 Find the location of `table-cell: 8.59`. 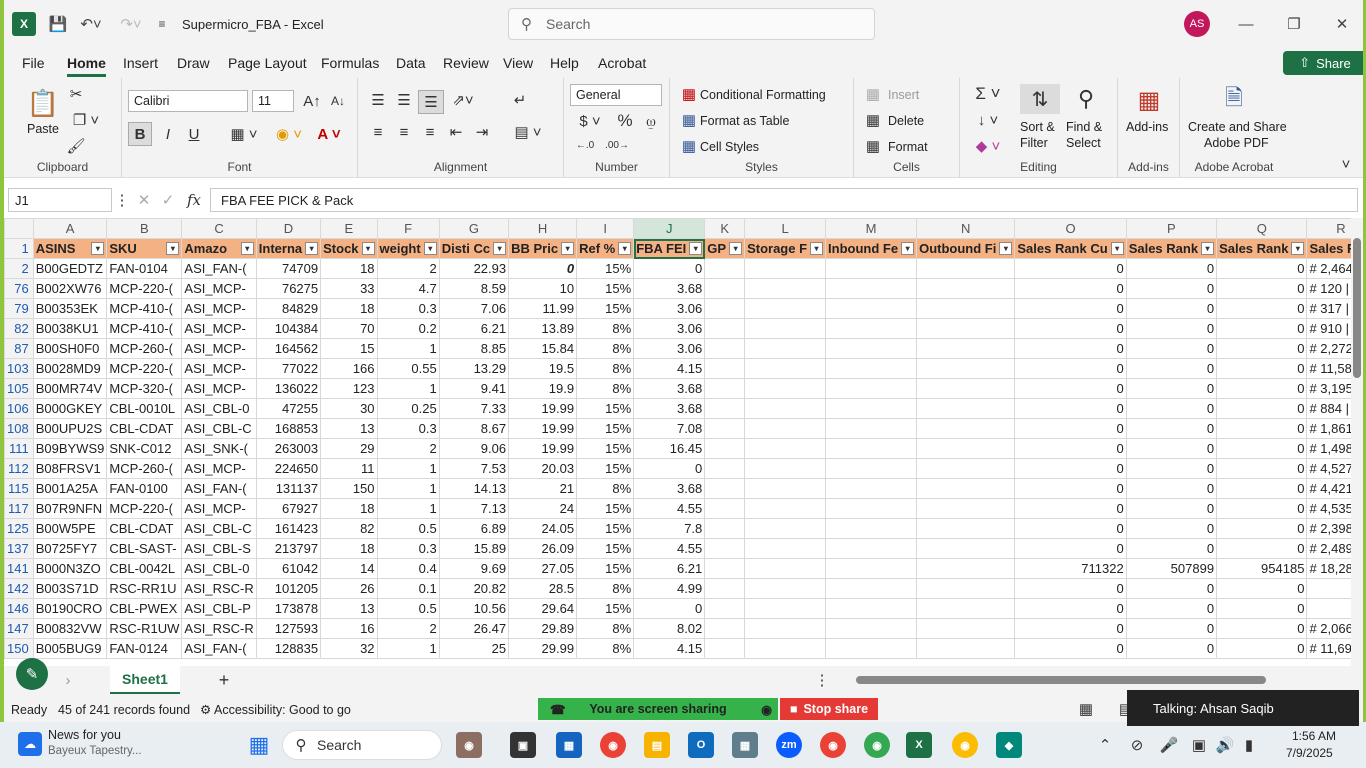

table-cell: 8.59 is located at coordinates (474, 288).